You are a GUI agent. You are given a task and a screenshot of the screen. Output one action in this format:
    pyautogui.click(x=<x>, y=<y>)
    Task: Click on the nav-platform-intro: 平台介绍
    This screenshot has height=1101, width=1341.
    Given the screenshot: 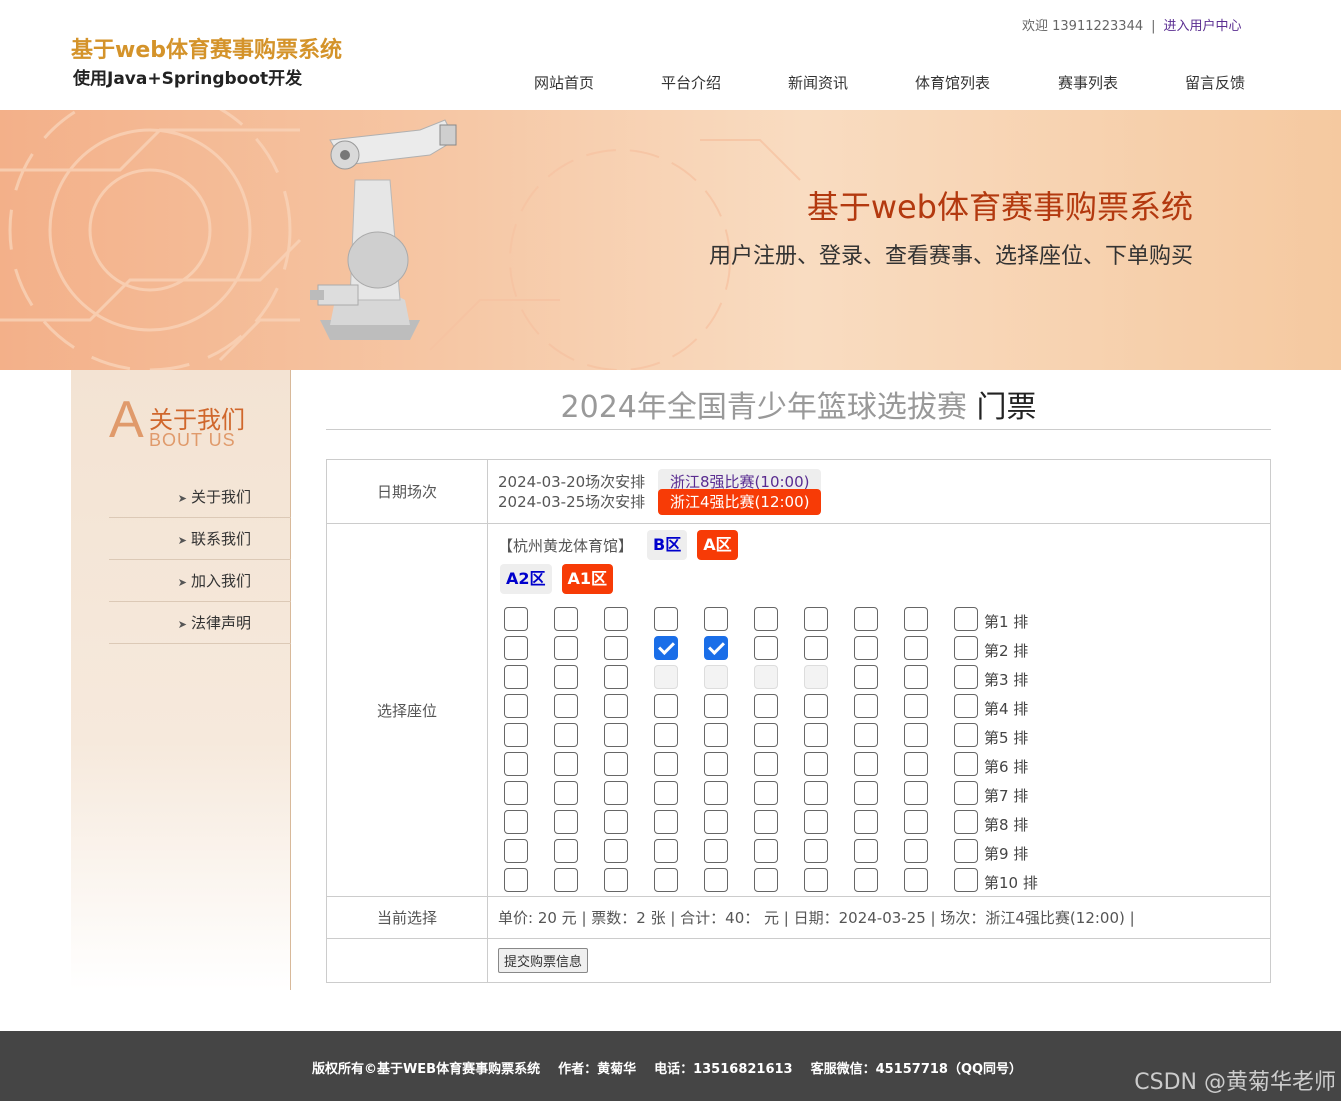 What is the action you would take?
    pyautogui.click(x=691, y=82)
    